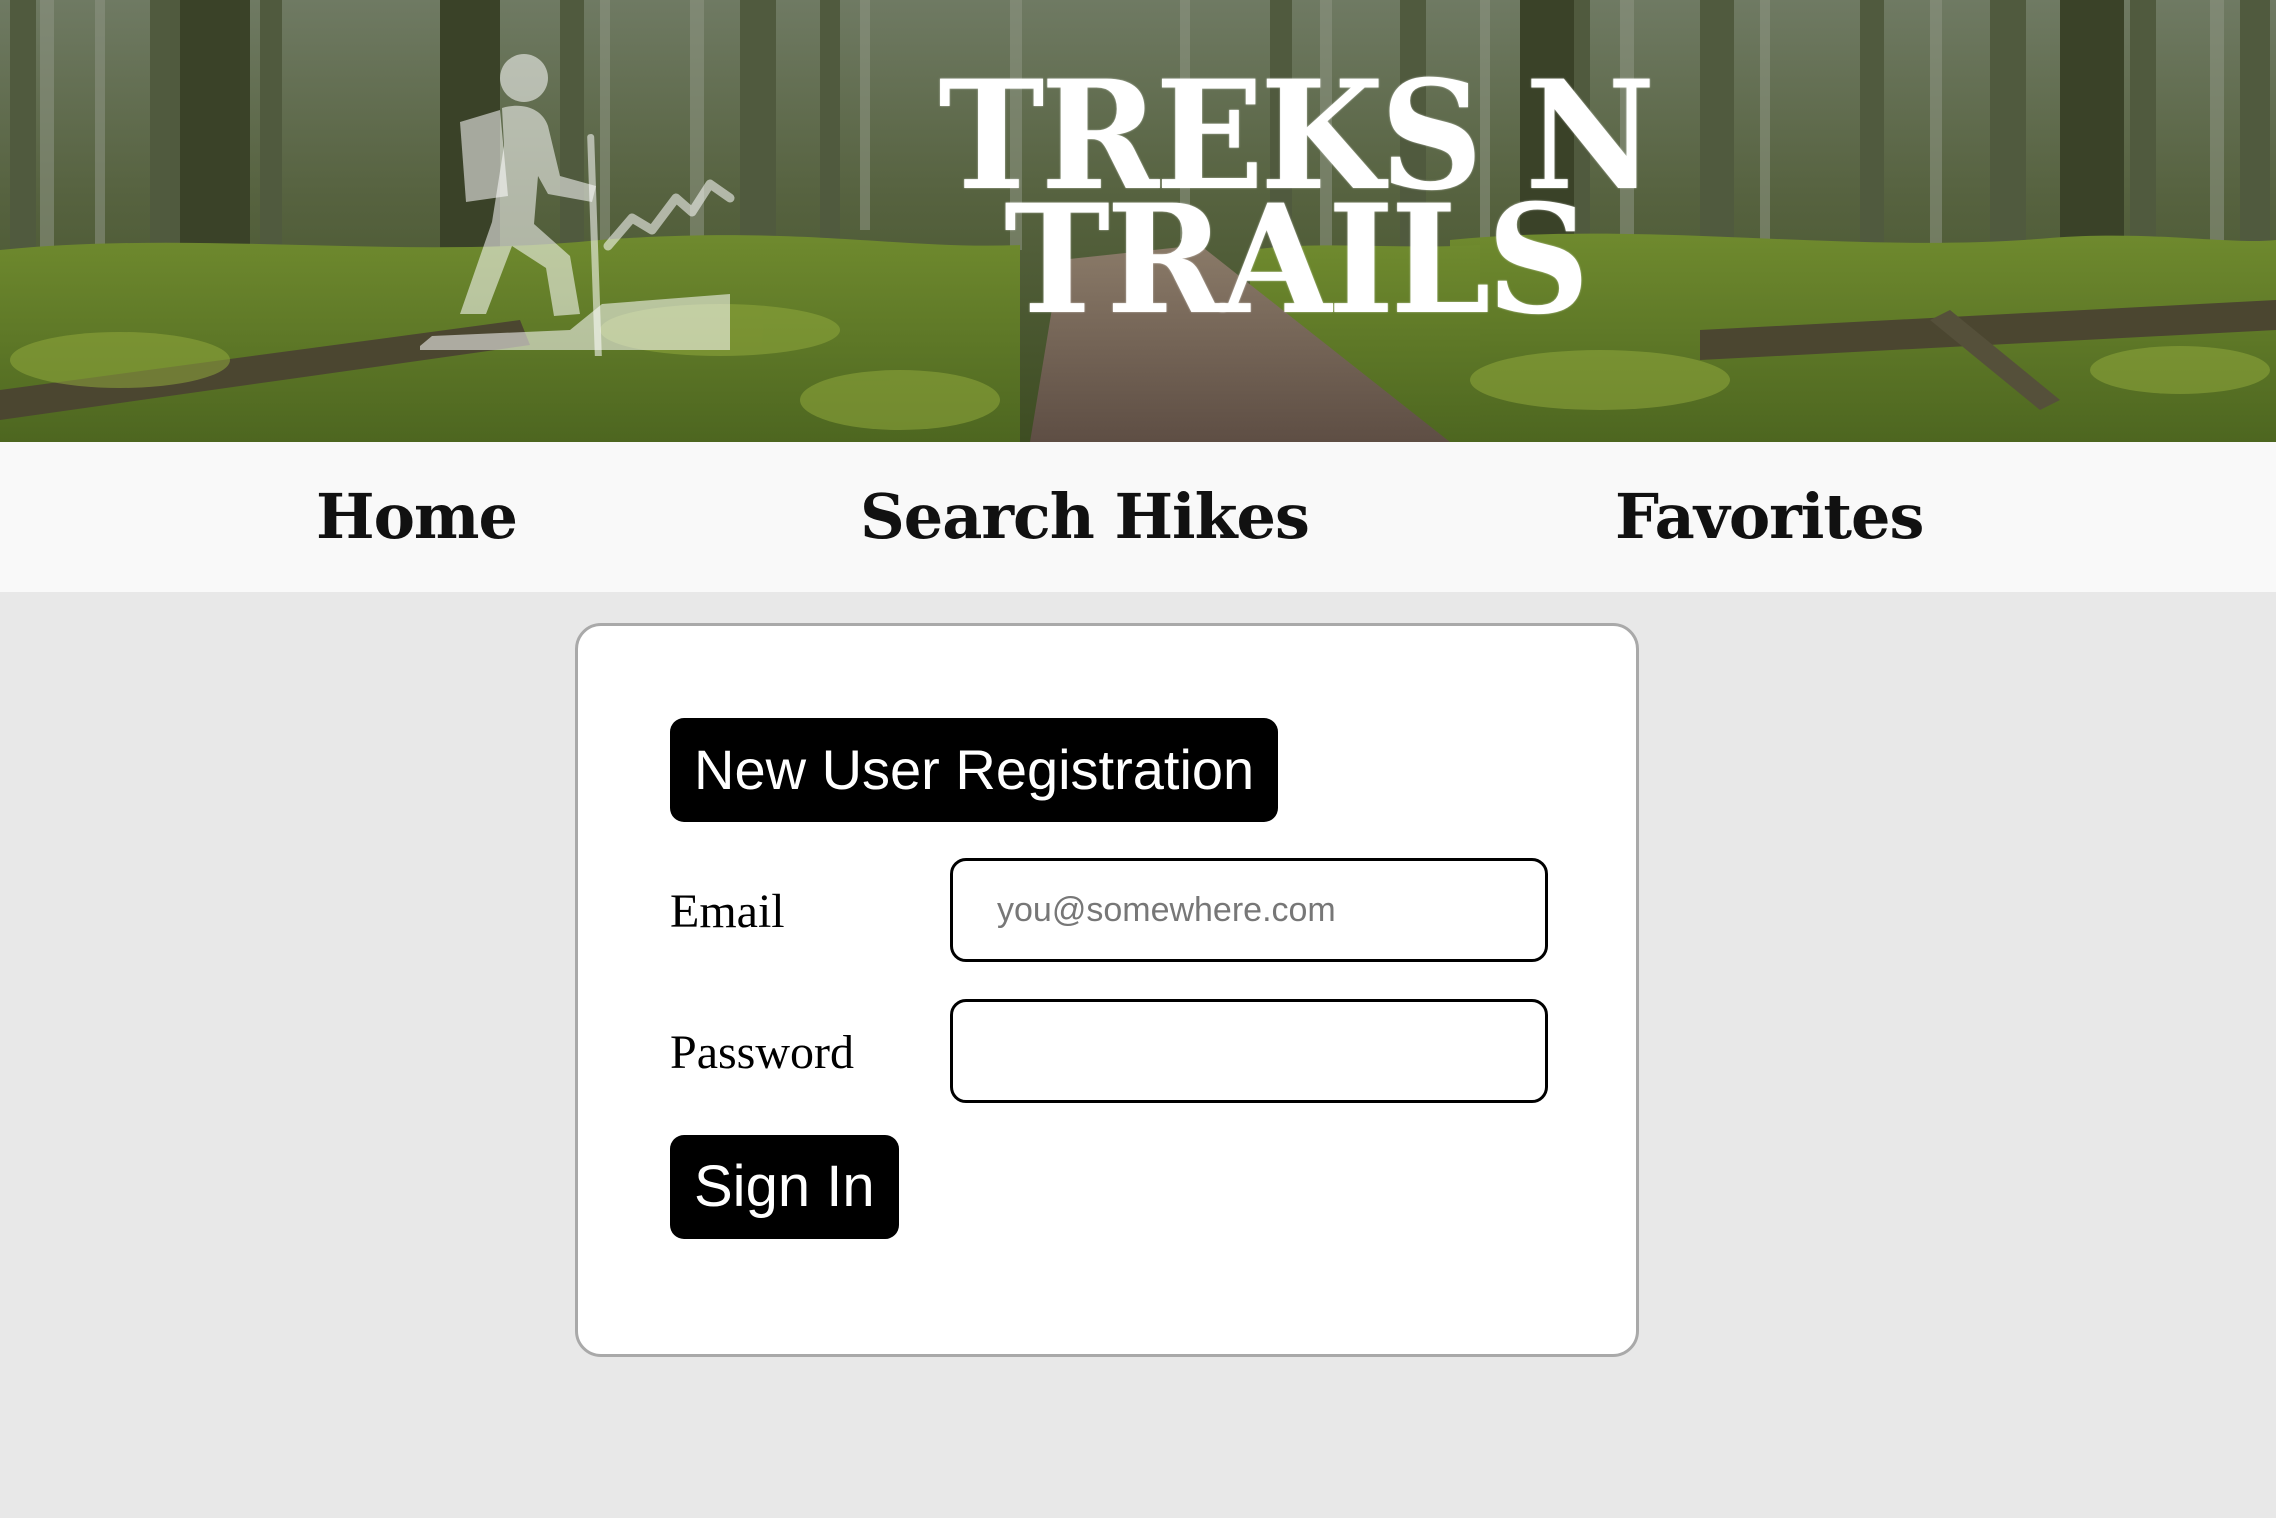 This screenshot has height=1518, width=2276. I want to click on nav-item-home: Home, so click(417, 517).